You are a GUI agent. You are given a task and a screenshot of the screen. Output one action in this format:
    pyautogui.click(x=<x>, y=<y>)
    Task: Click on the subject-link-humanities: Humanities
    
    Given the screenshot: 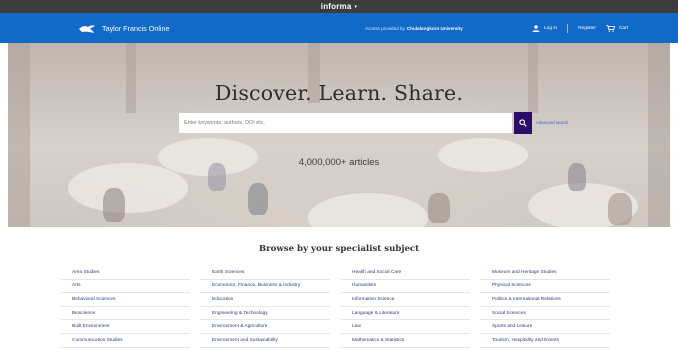 What is the action you would take?
    pyautogui.click(x=405, y=287)
    